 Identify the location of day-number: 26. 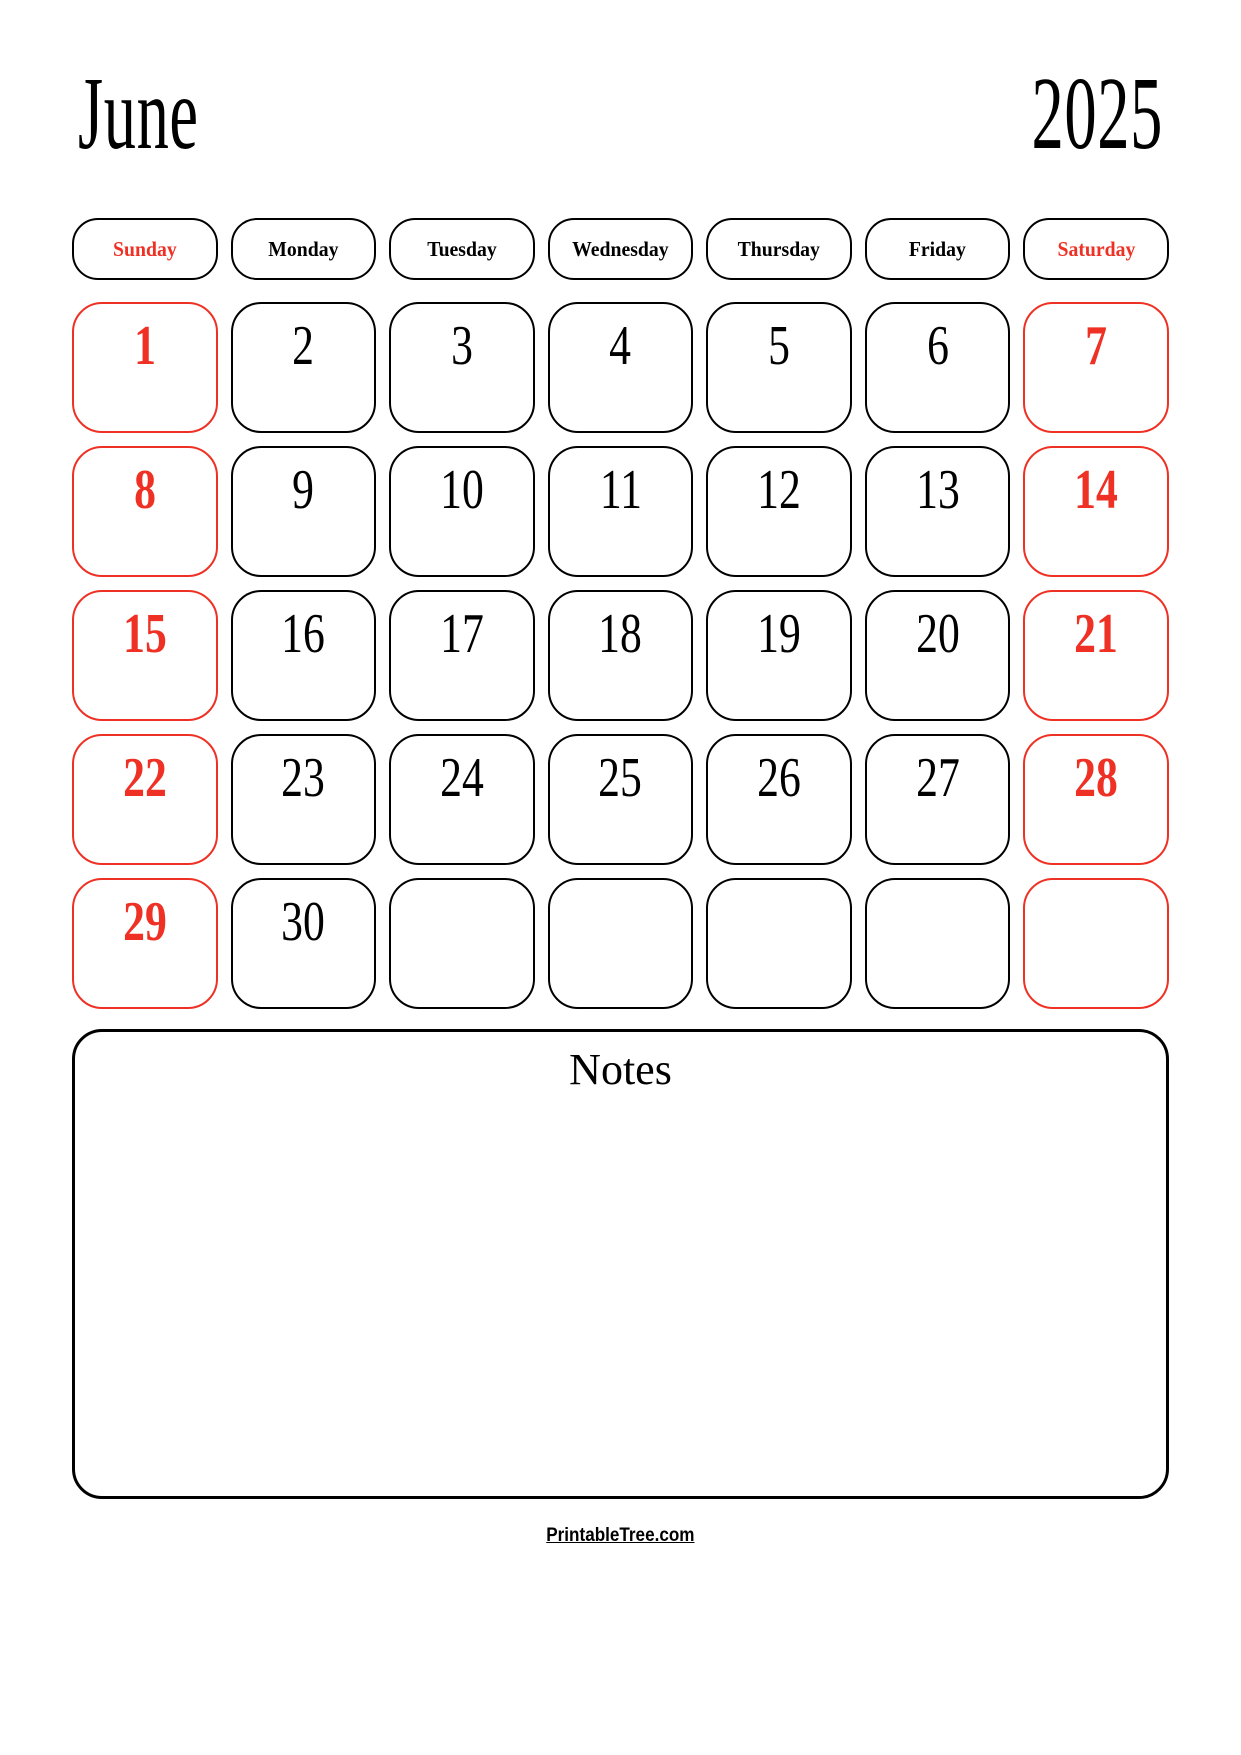
(779, 778).